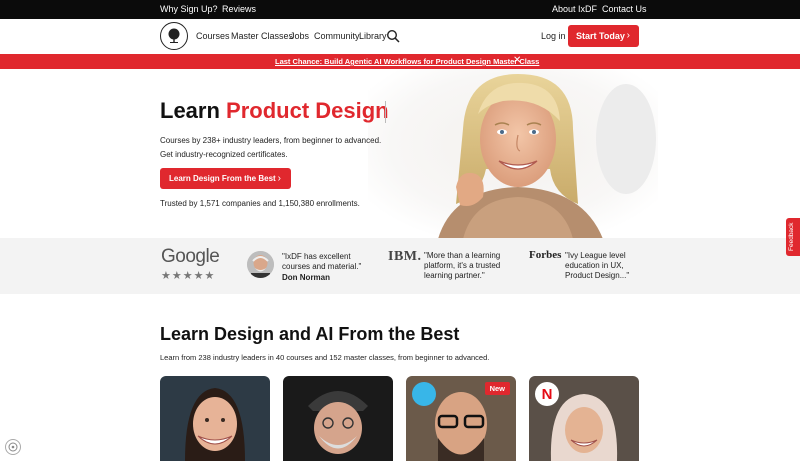 The image size is (800, 461). Describe the element at coordinates (337, 36) in the screenshot. I see `nav-community: Community` at that location.